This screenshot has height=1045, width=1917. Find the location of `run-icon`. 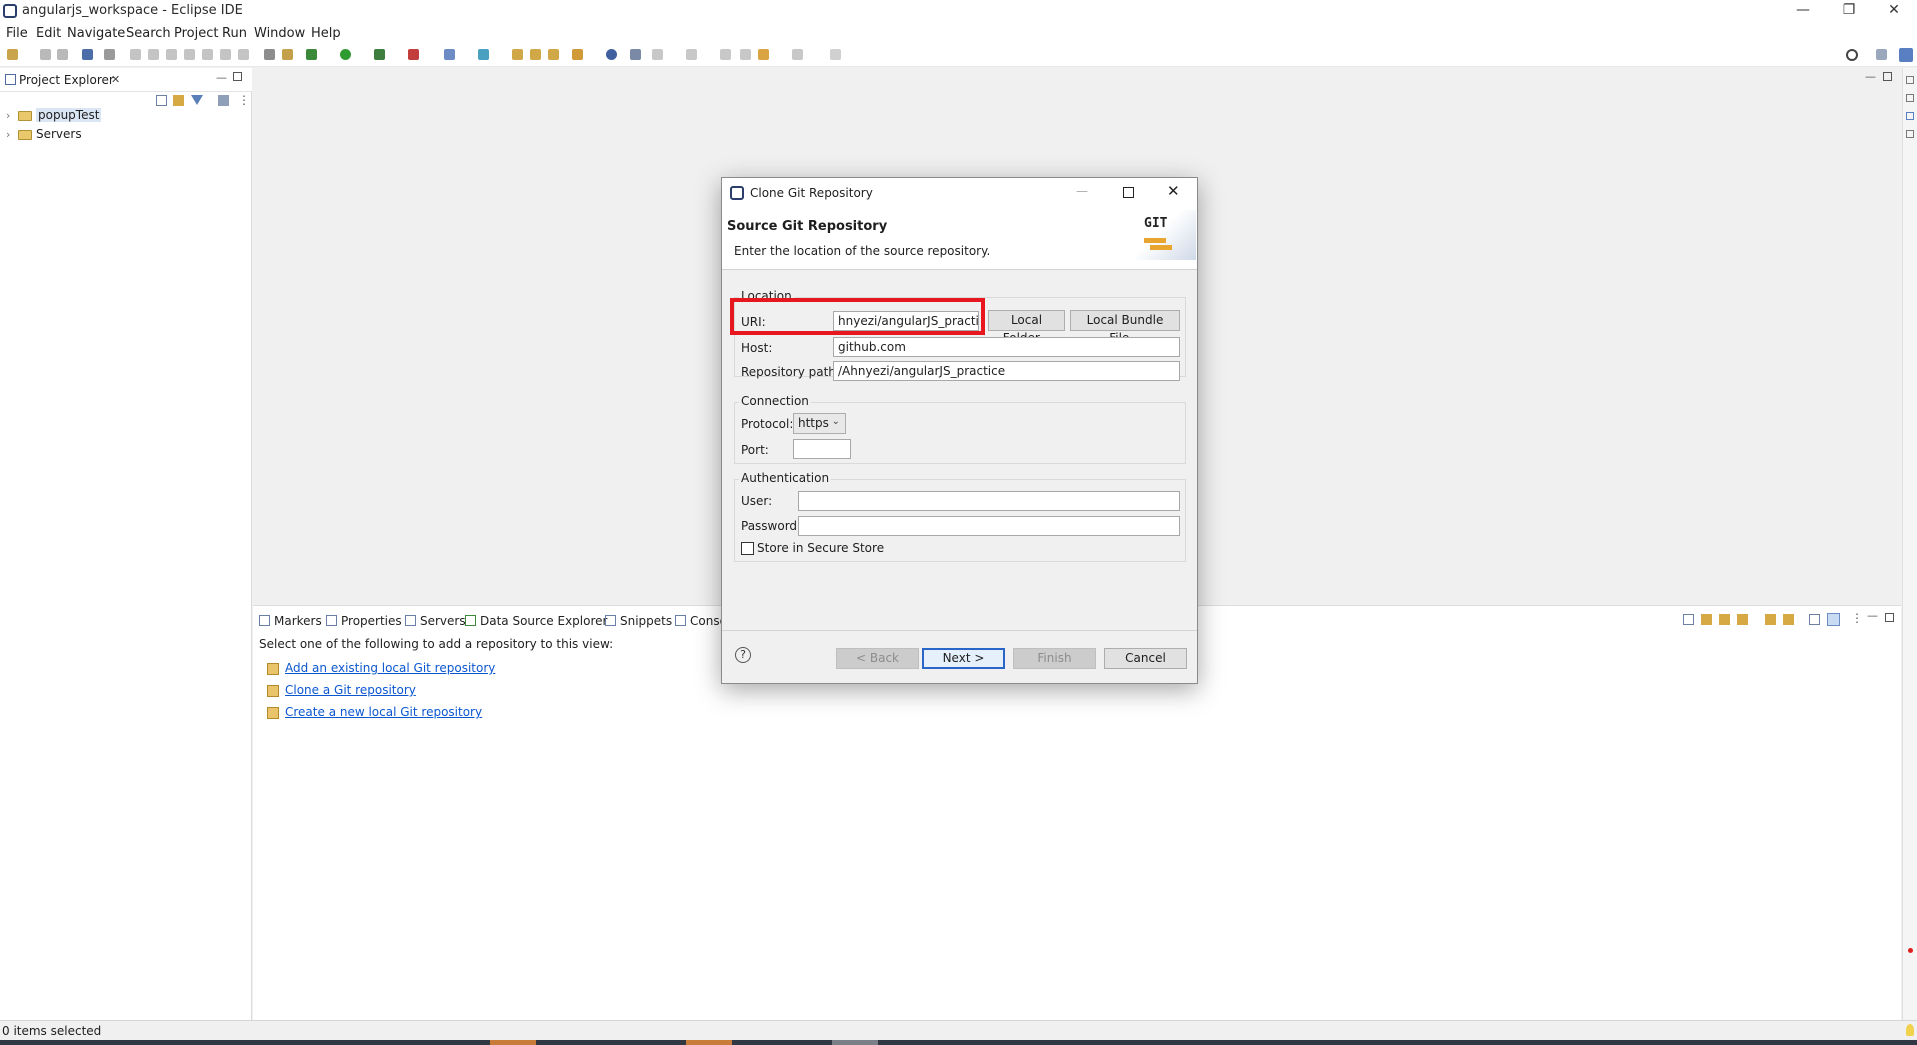

run-icon is located at coordinates (345, 54).